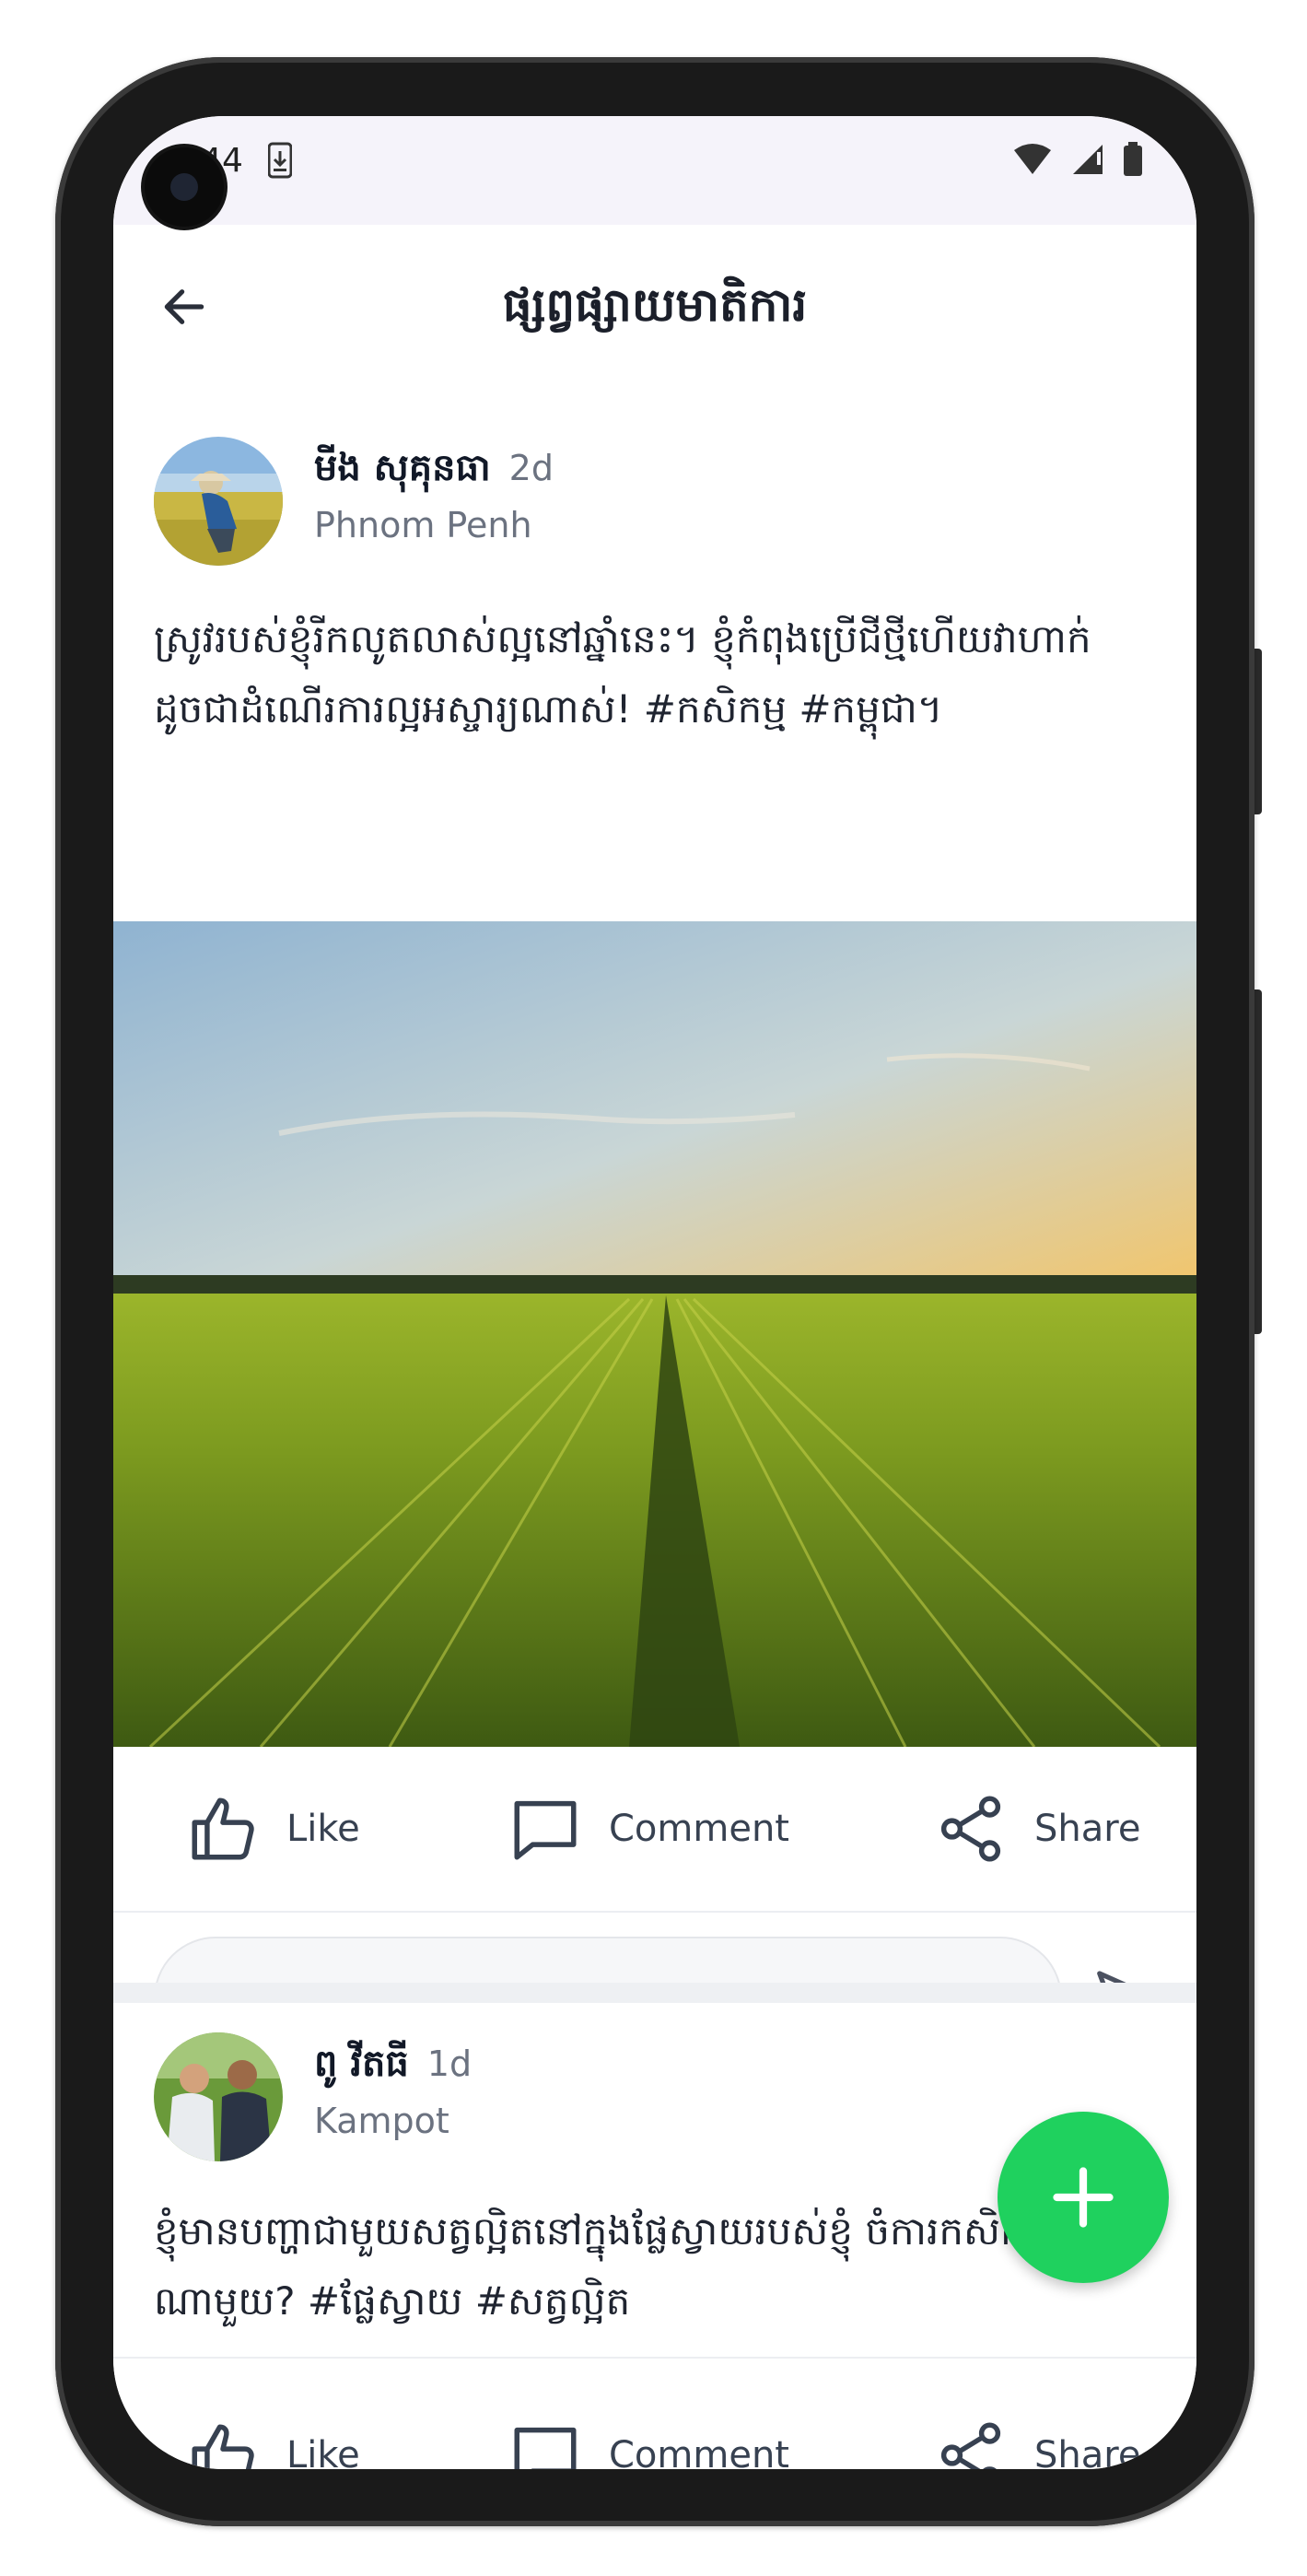 This screenshot has height=2576, width=1307. I want to click on post-age: 1d, so click(450, 2063).